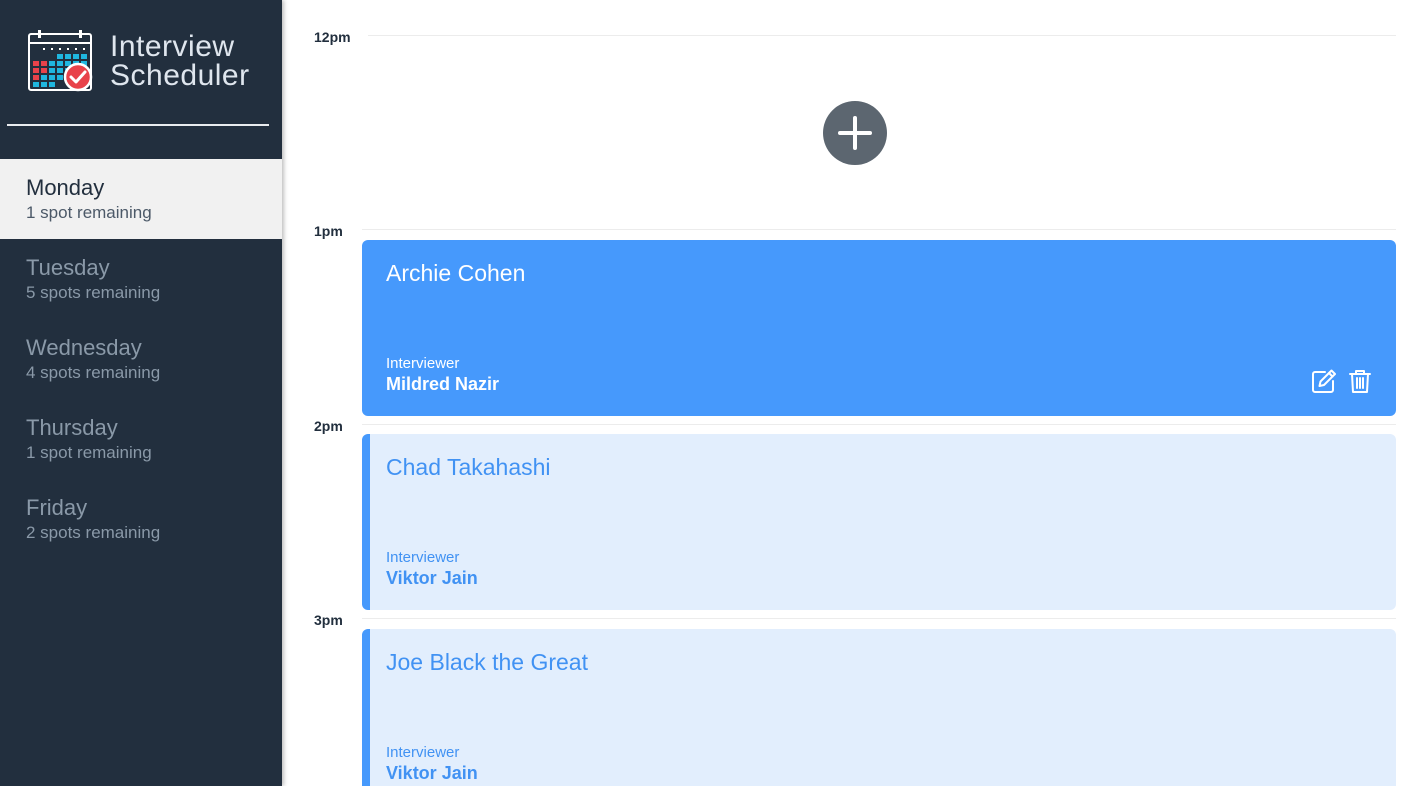 The width and height of the screenshot is (1427, 786). Describe the element at coordinates (65, 187) in the screenshot. I see `day-name: Monday` at that location.